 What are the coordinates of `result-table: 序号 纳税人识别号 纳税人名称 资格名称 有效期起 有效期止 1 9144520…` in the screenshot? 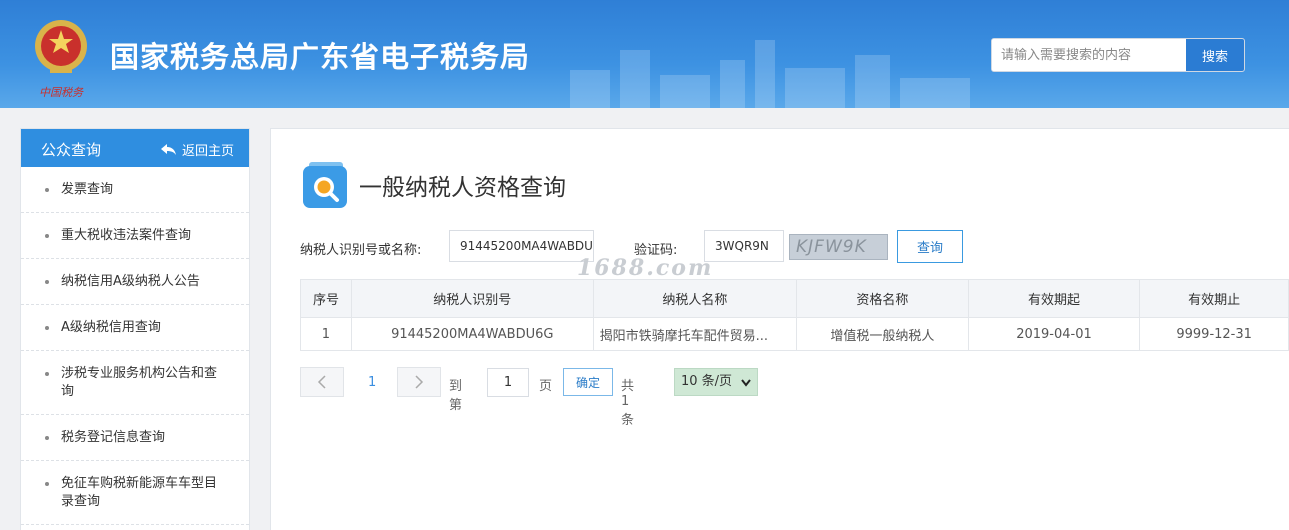 It's located at (794, 315).